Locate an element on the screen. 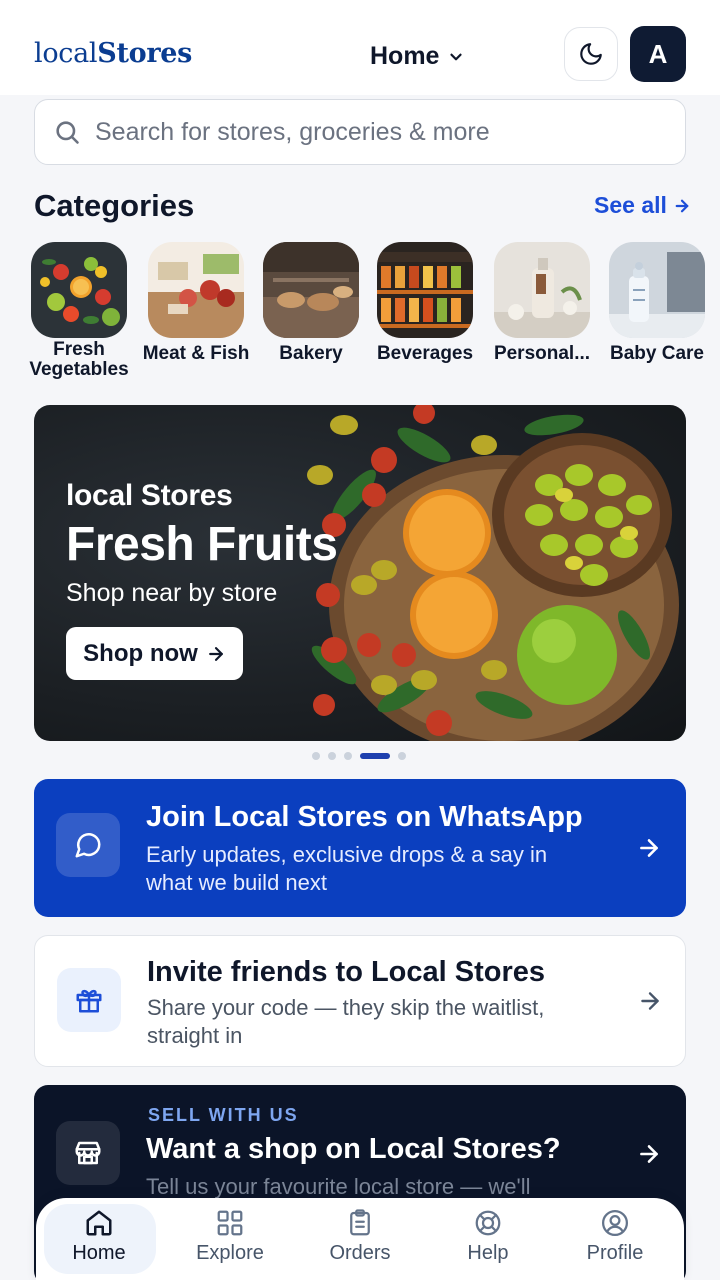 This screenshot has height=1280, width=720. moon-icon is located at coordinates (591, 54).